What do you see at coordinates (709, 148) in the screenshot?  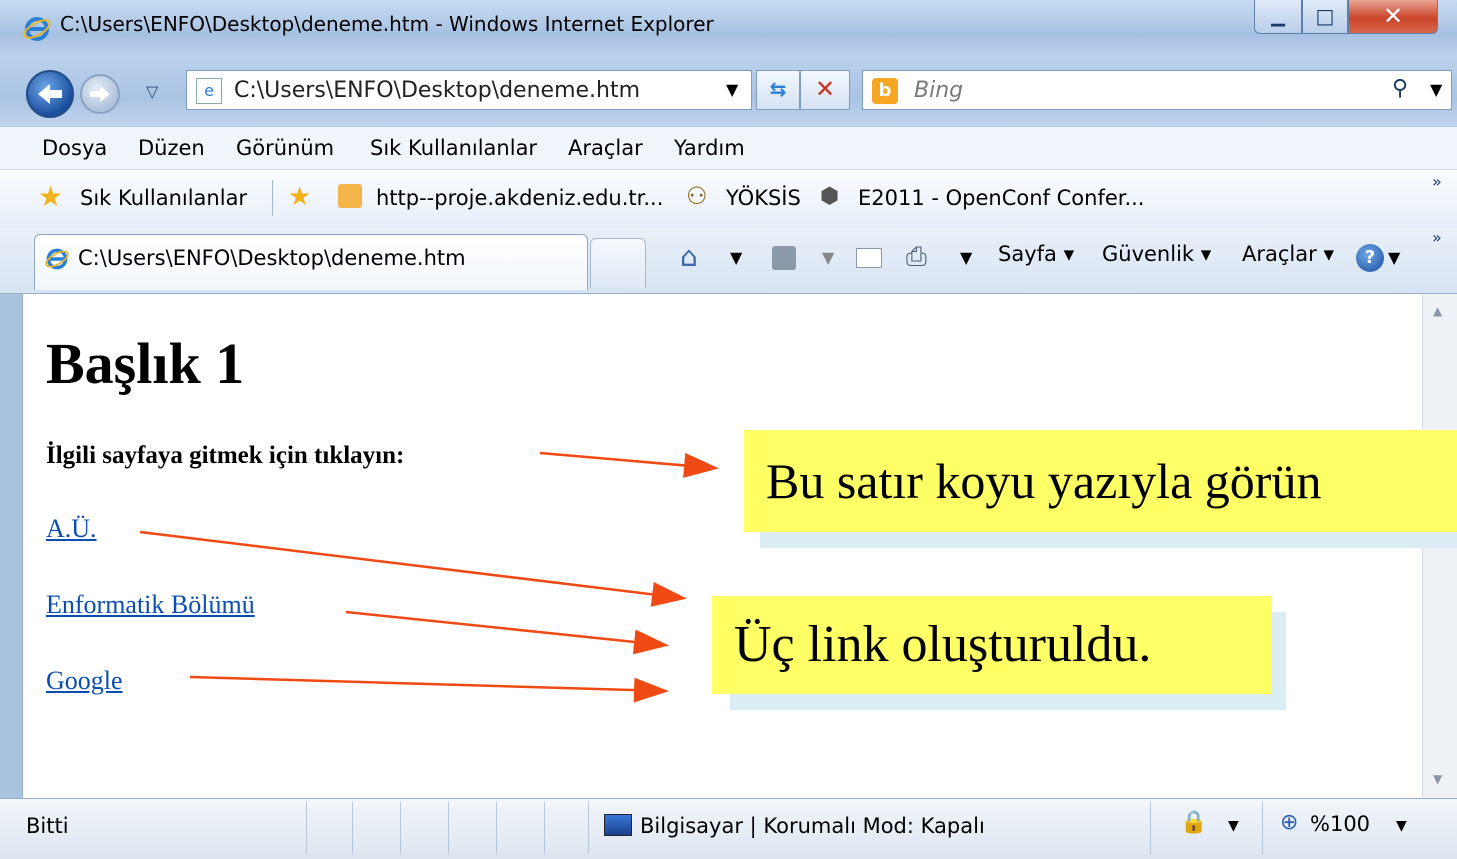 I see `menu-help: Yardım` at bounding box center [709, 148].